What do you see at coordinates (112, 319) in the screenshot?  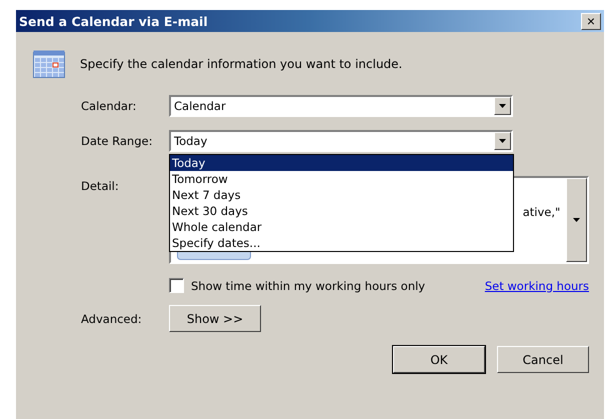 I see `advanced-label: Advanced:` at bounding box center [112, 319].